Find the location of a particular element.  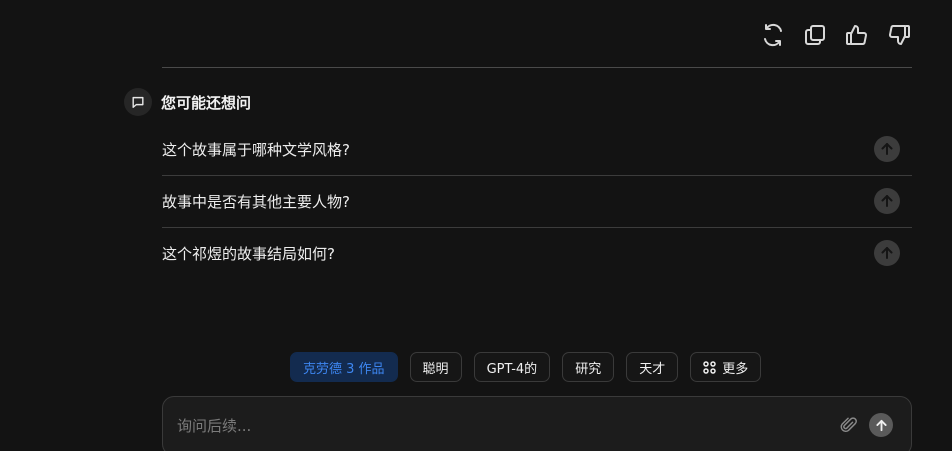

related-question-text: 故事中是否有其他主要人物? is located at coordinates (256, 202).